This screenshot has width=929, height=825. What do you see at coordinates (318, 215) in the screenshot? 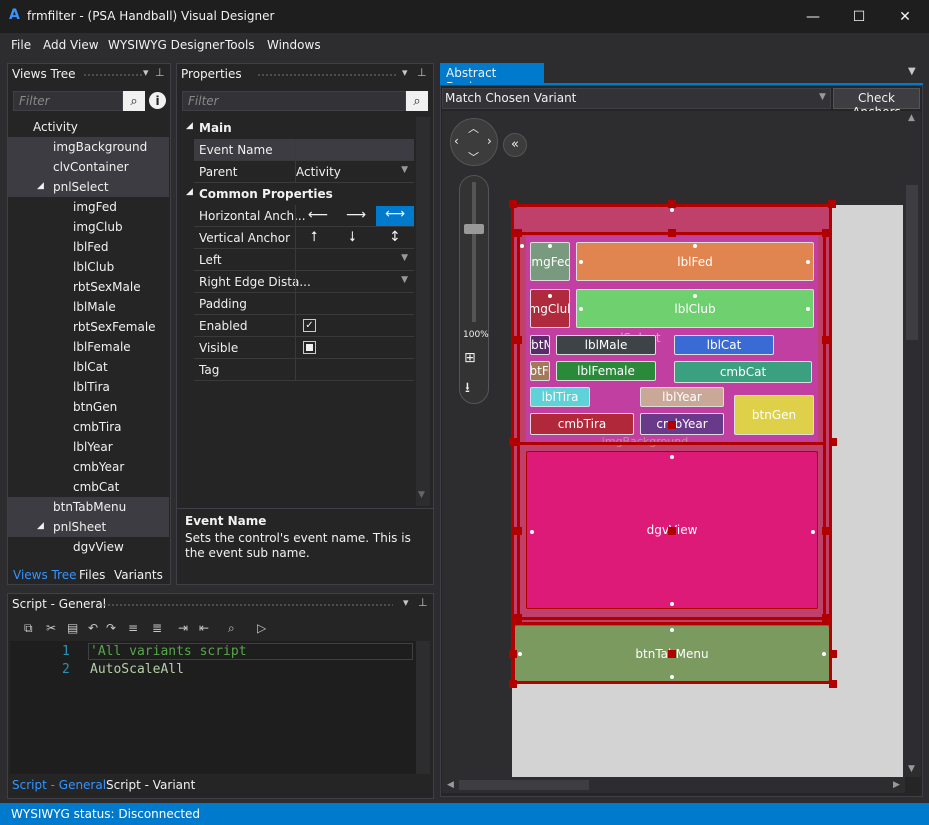
I see `anchor-left-icon: ⟵` at bounding box center [318, 215].